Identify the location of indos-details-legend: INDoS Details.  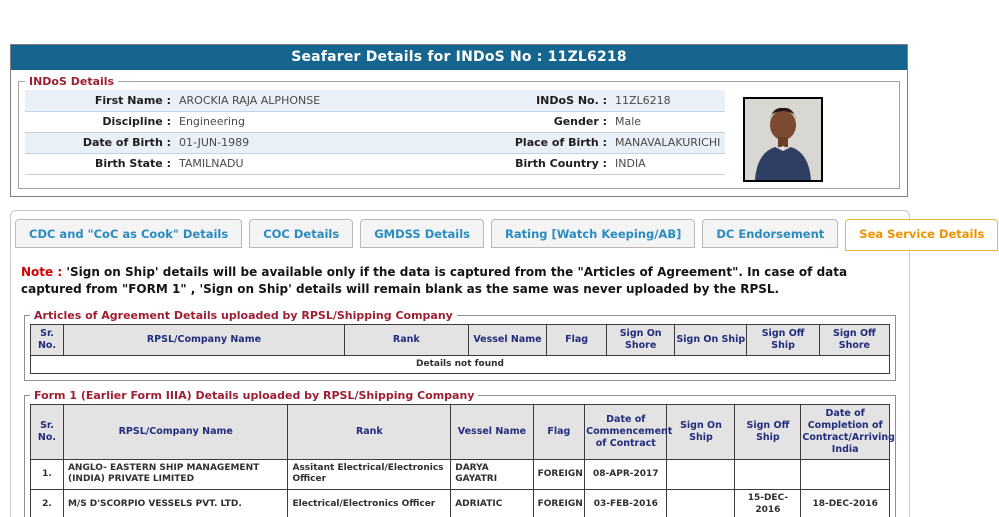
(72, 81).